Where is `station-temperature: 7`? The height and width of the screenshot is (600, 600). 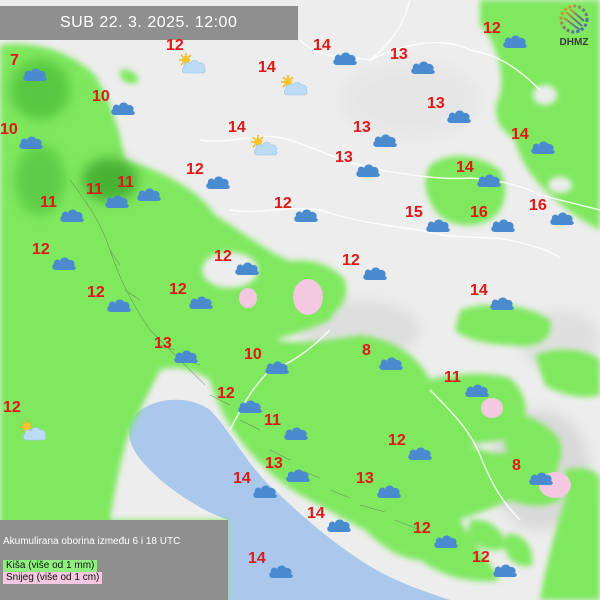
station-temperature: 7 is located at coordinates (14, 60).